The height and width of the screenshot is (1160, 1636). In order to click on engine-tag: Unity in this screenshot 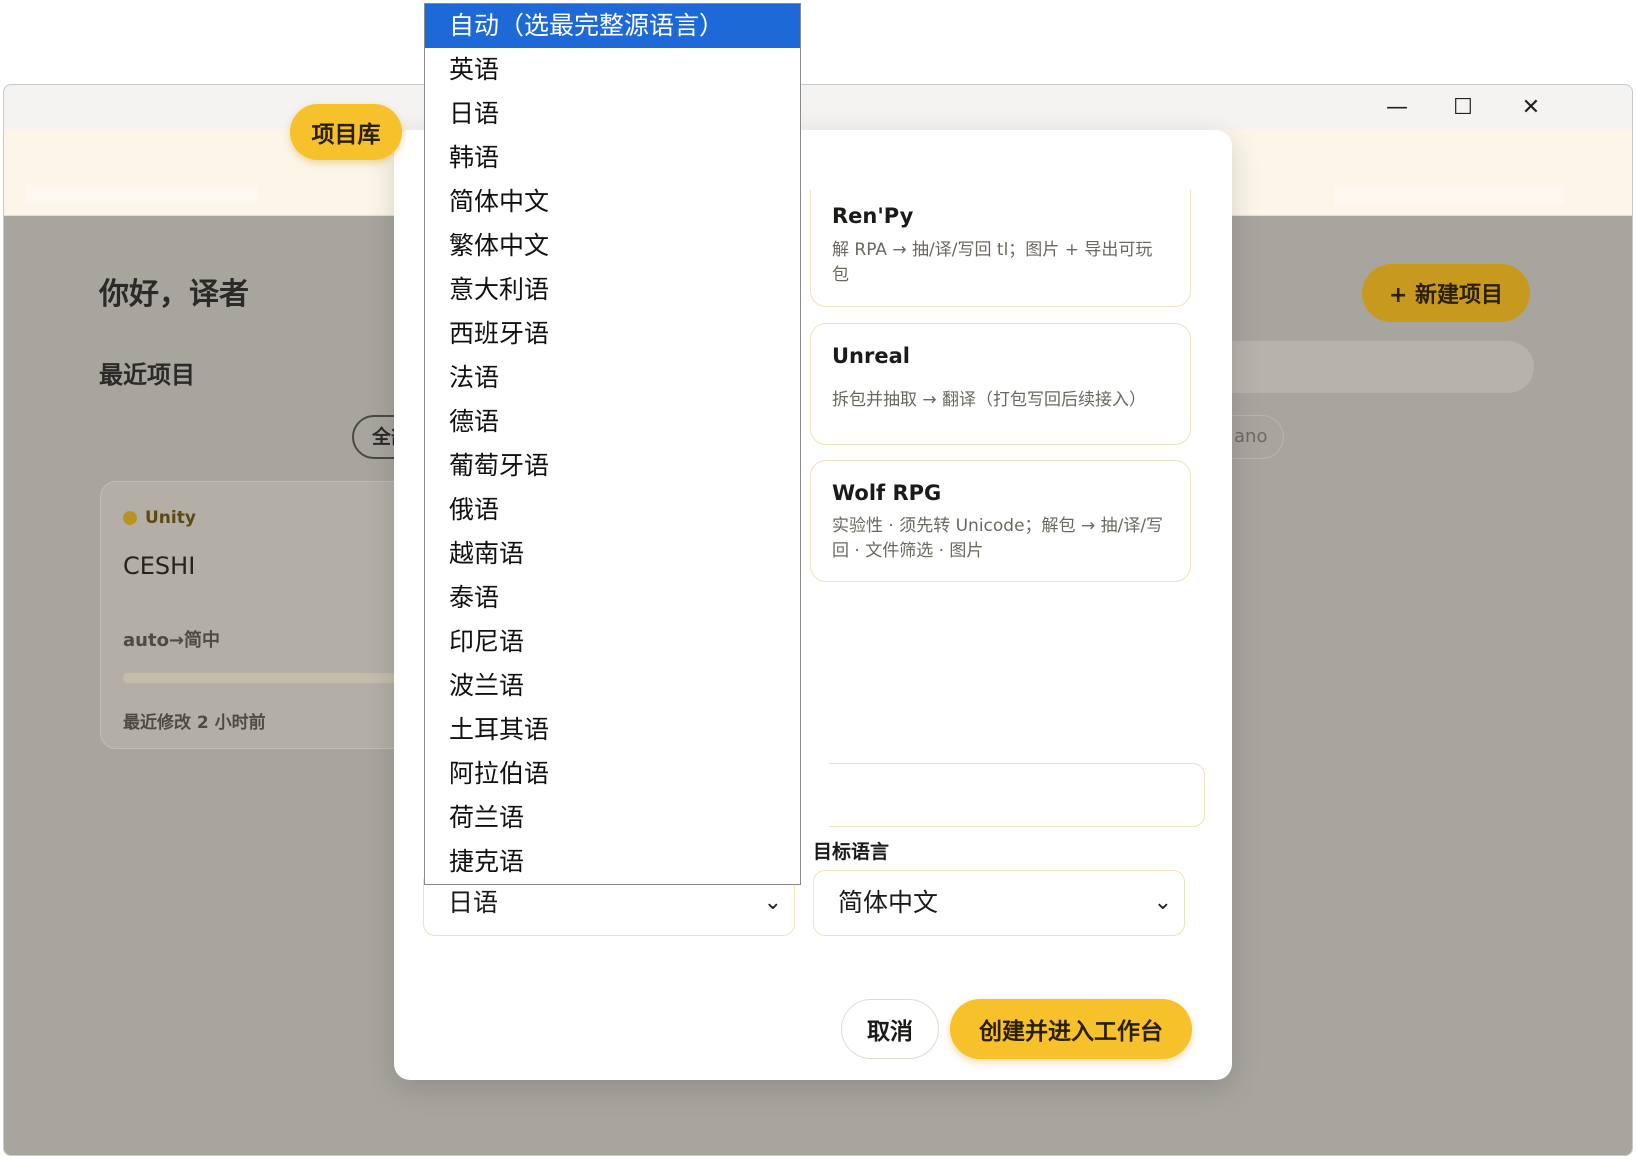, I will do `click(159, 518)`.